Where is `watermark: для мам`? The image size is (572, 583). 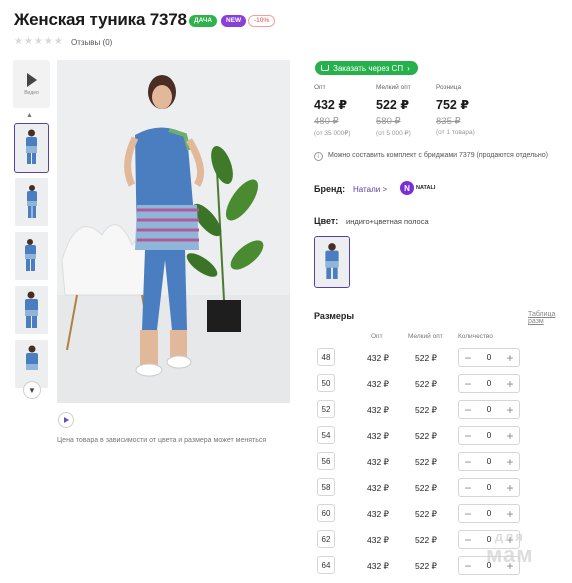
watermark: для мам is located at coordinates (510, 547).